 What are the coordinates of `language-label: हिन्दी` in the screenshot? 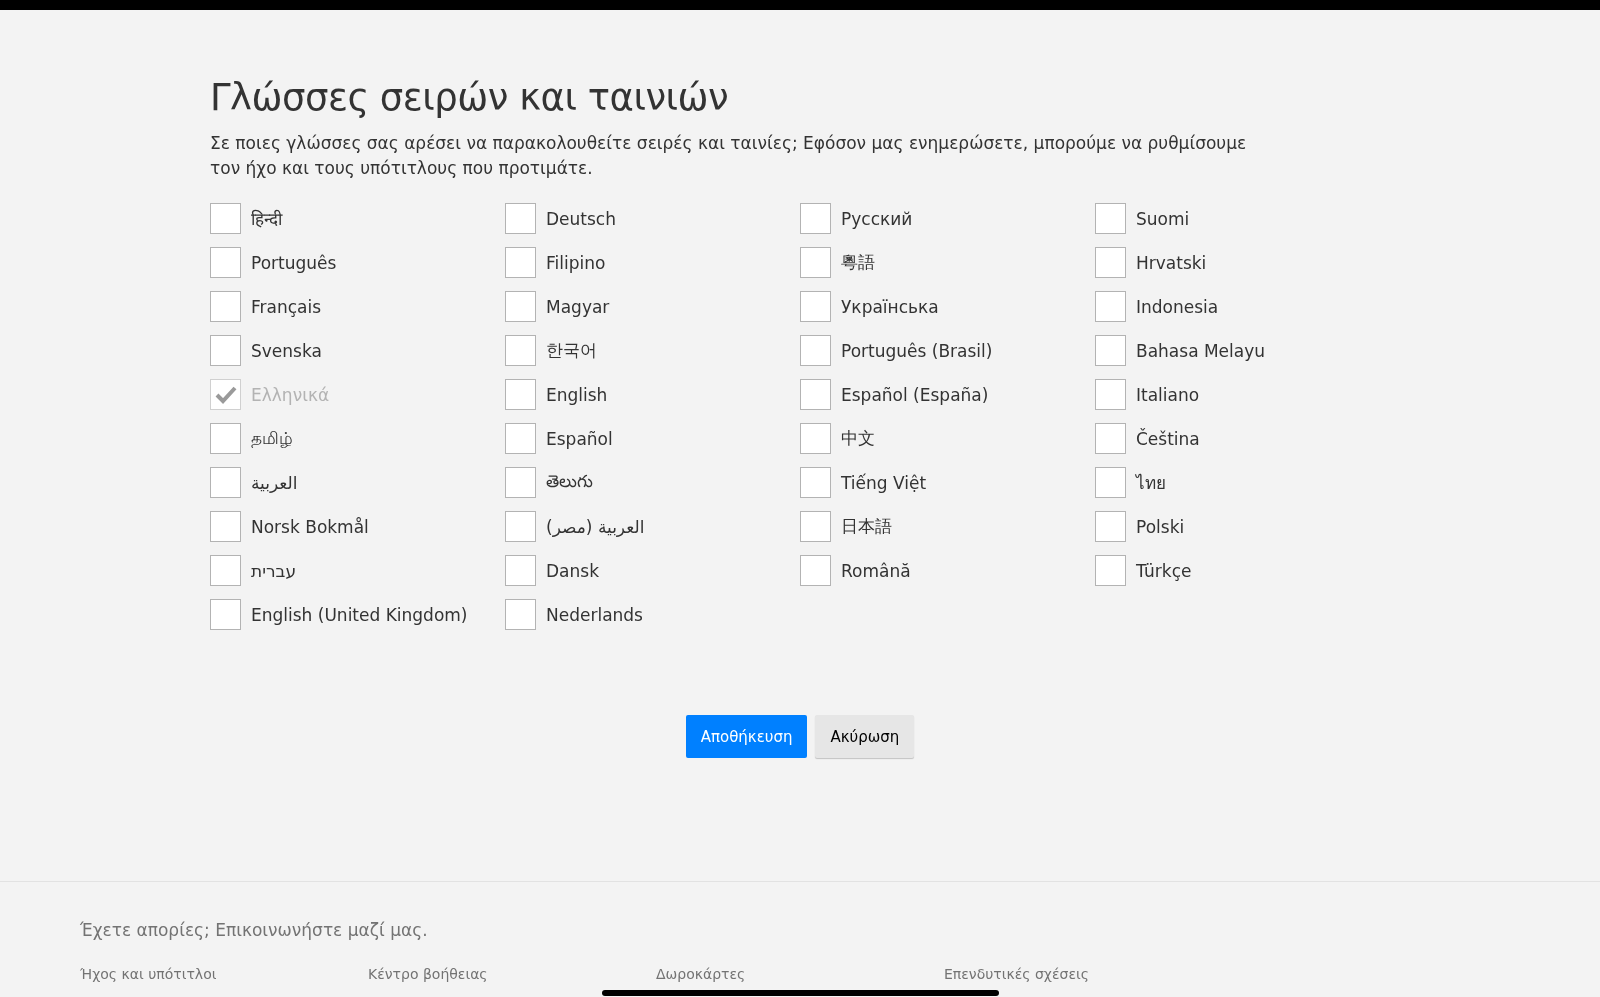 It's located at (266, 219).